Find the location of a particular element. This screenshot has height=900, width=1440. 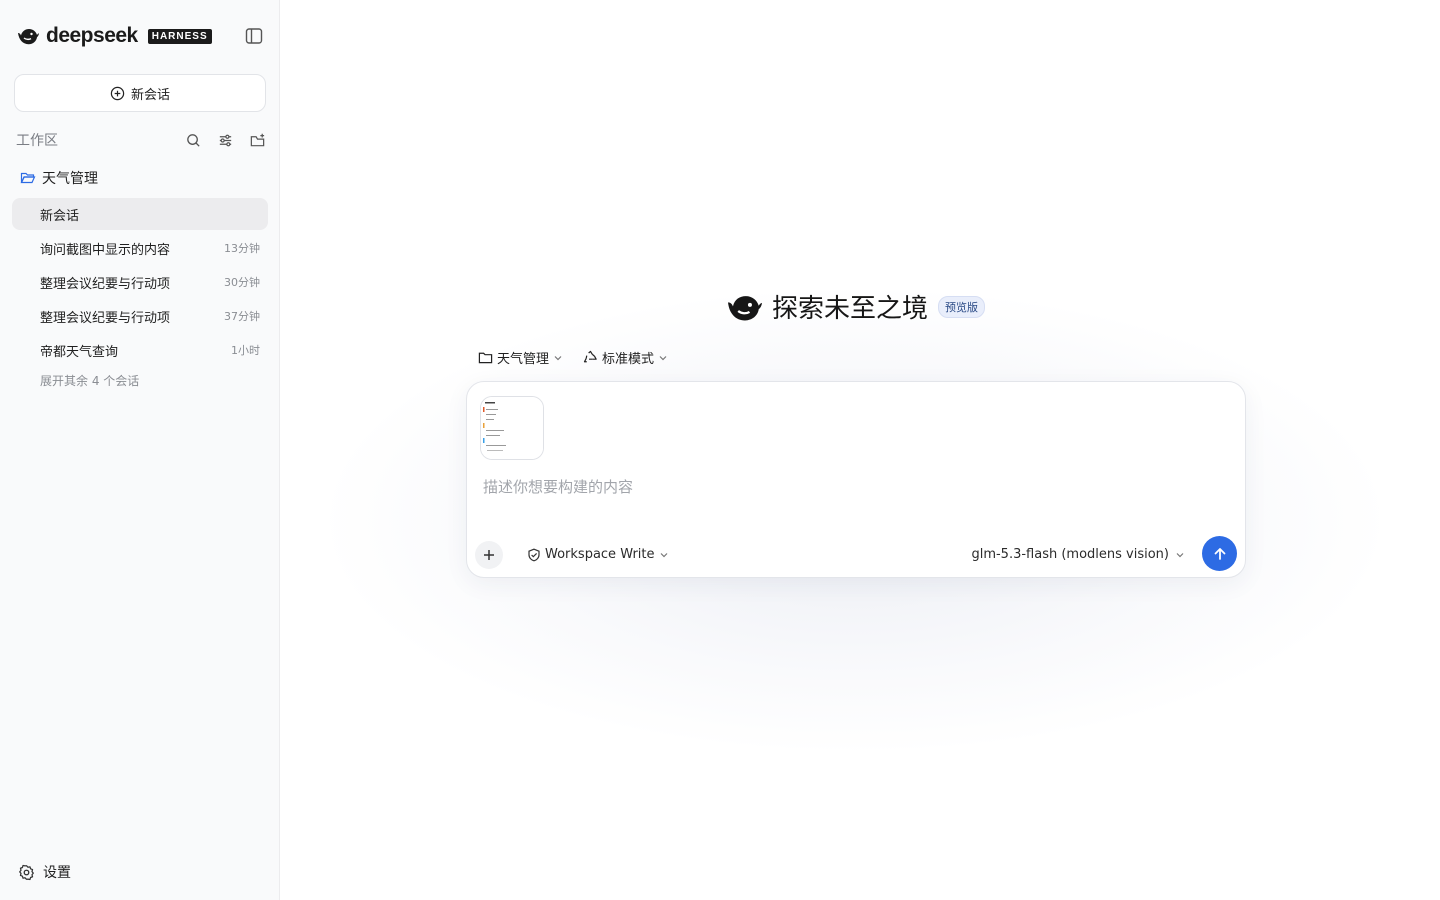

plus-circle-icon is located at coordinates (117, 93).